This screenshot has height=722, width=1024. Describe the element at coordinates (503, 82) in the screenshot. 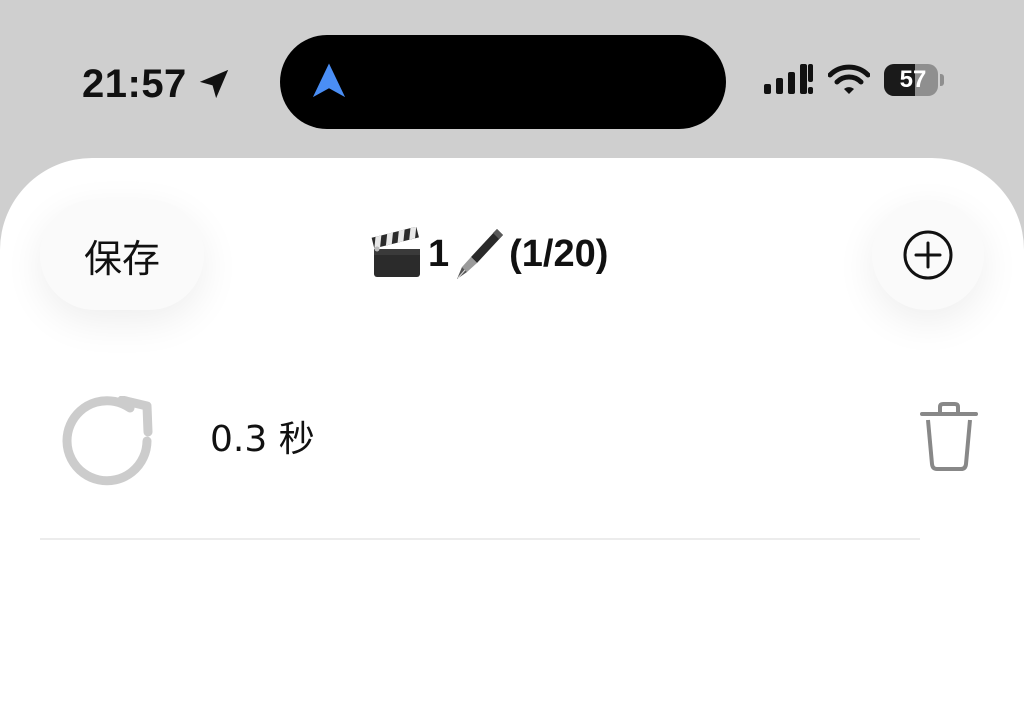

I see `dynamic-island` at that location.